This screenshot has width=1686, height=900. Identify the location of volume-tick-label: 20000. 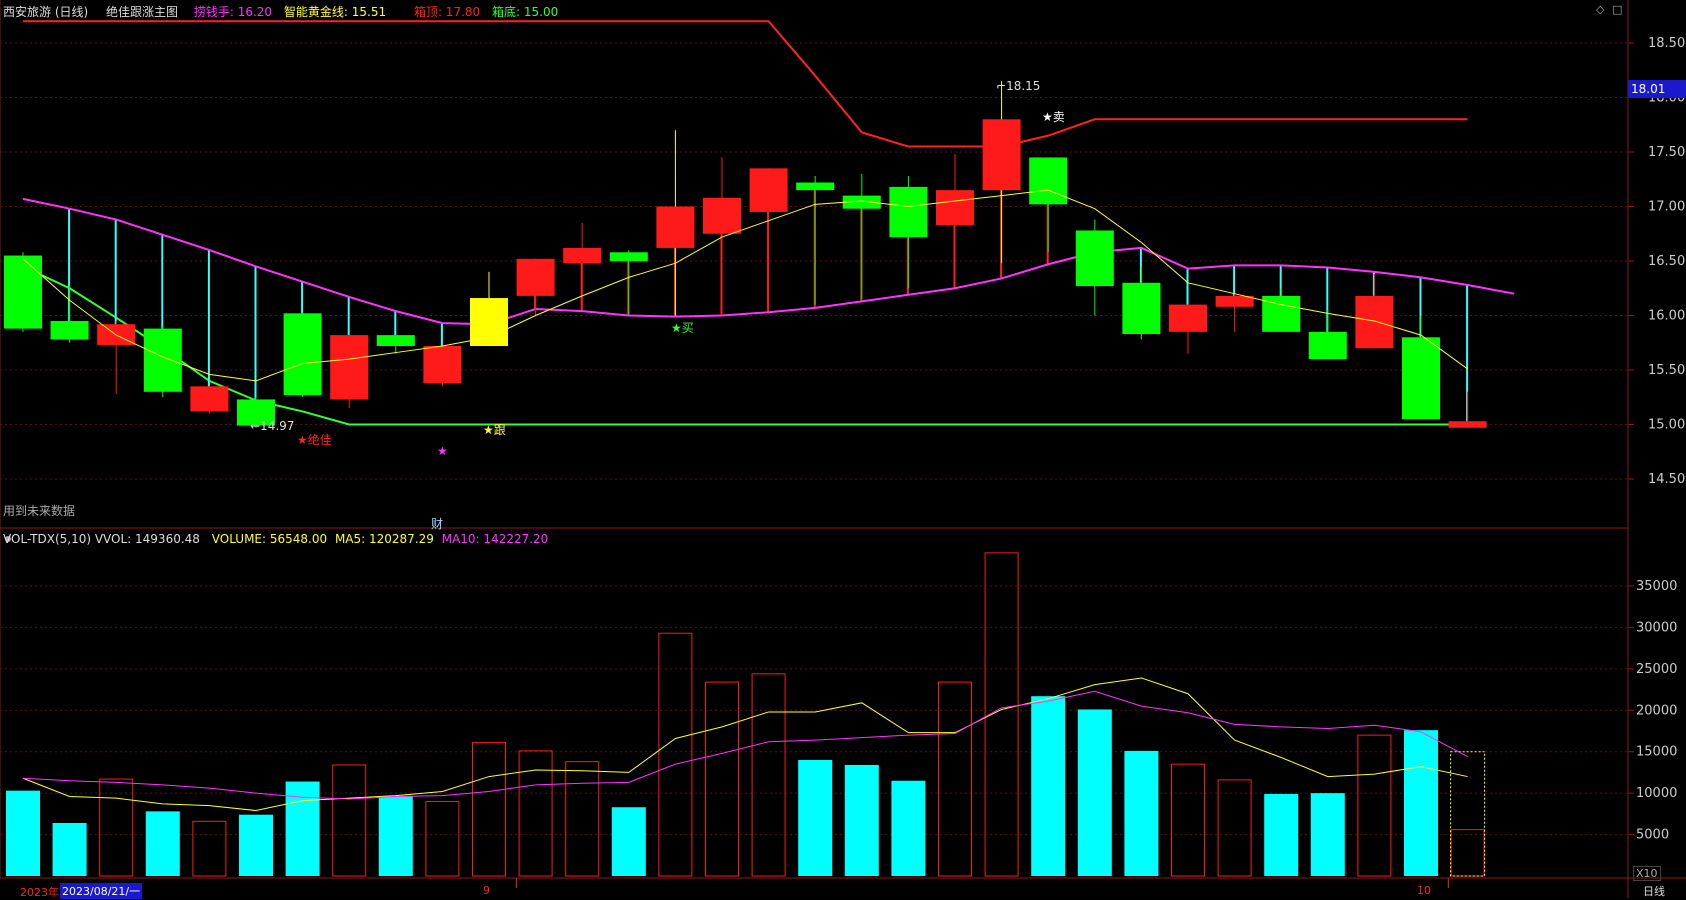
(1656, 710).